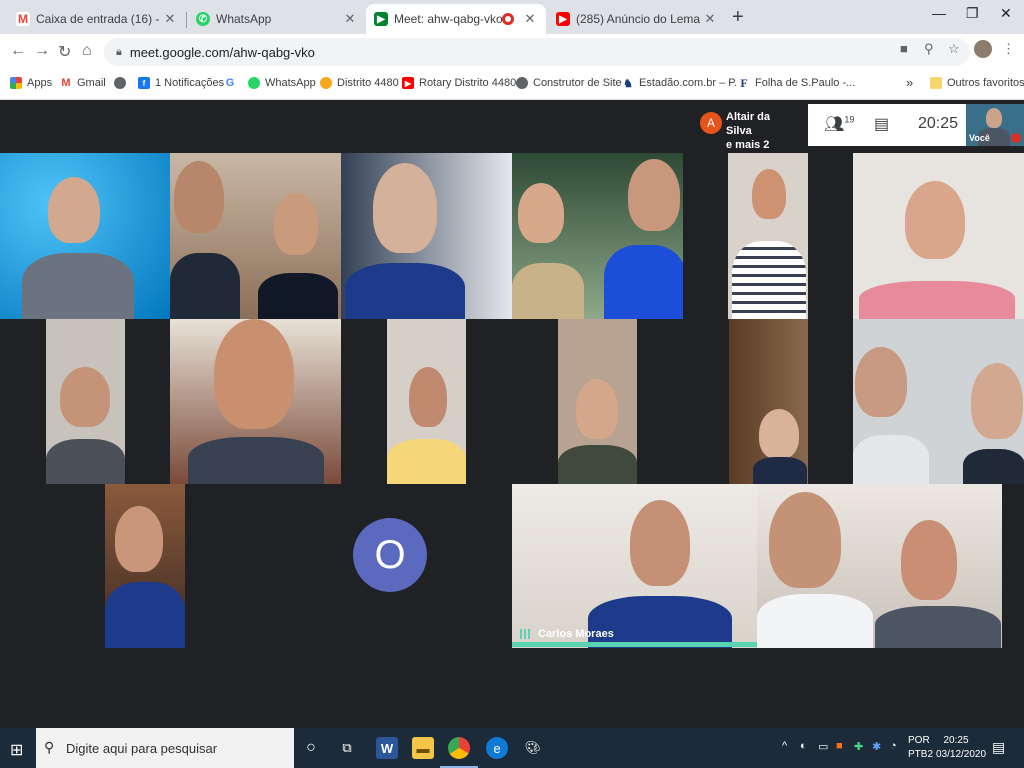  I want to click on tab-whatsapp: ✆ WhatsApp ✕, so click(277, 19).